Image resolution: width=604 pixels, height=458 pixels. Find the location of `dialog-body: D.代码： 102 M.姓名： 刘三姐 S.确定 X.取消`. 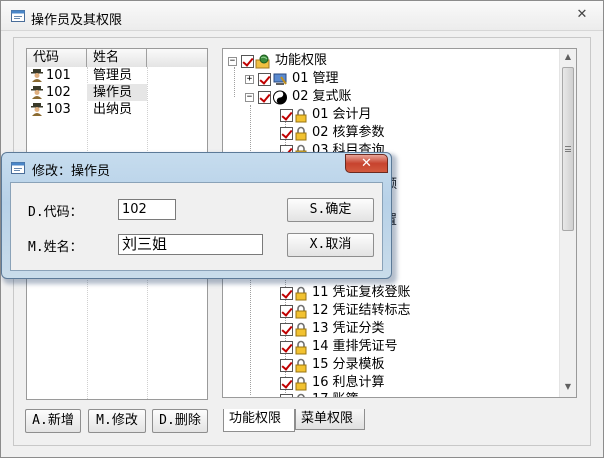

dialog-body: D.代码： 102 M.姓名： 刘三姐 S.确定 X.取消 is located at coordinates (196, 226).